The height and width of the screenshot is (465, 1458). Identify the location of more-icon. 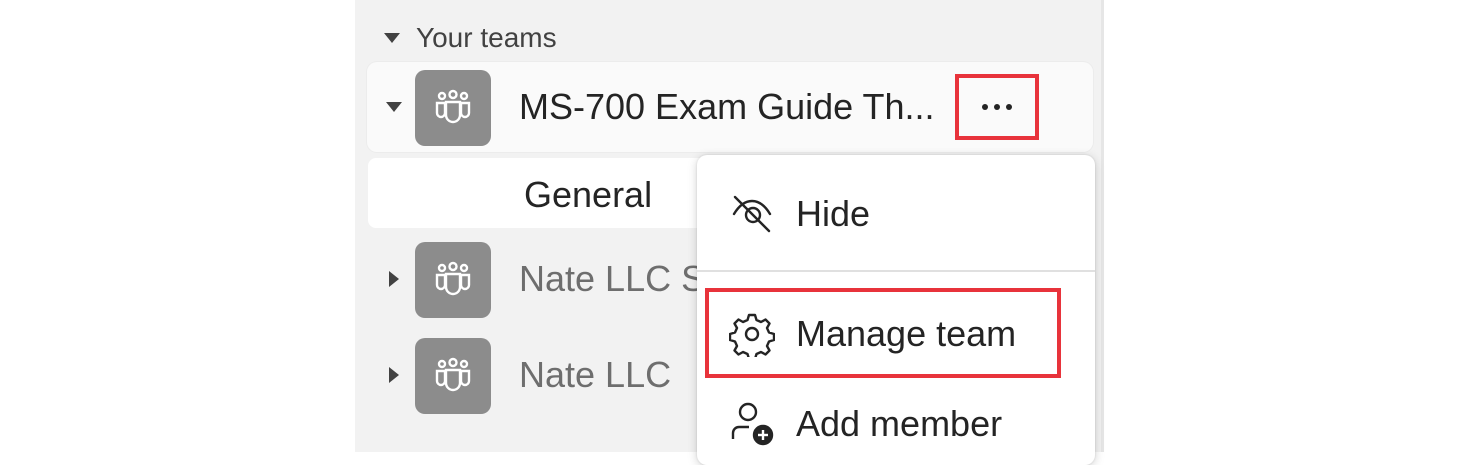
(985, 107).